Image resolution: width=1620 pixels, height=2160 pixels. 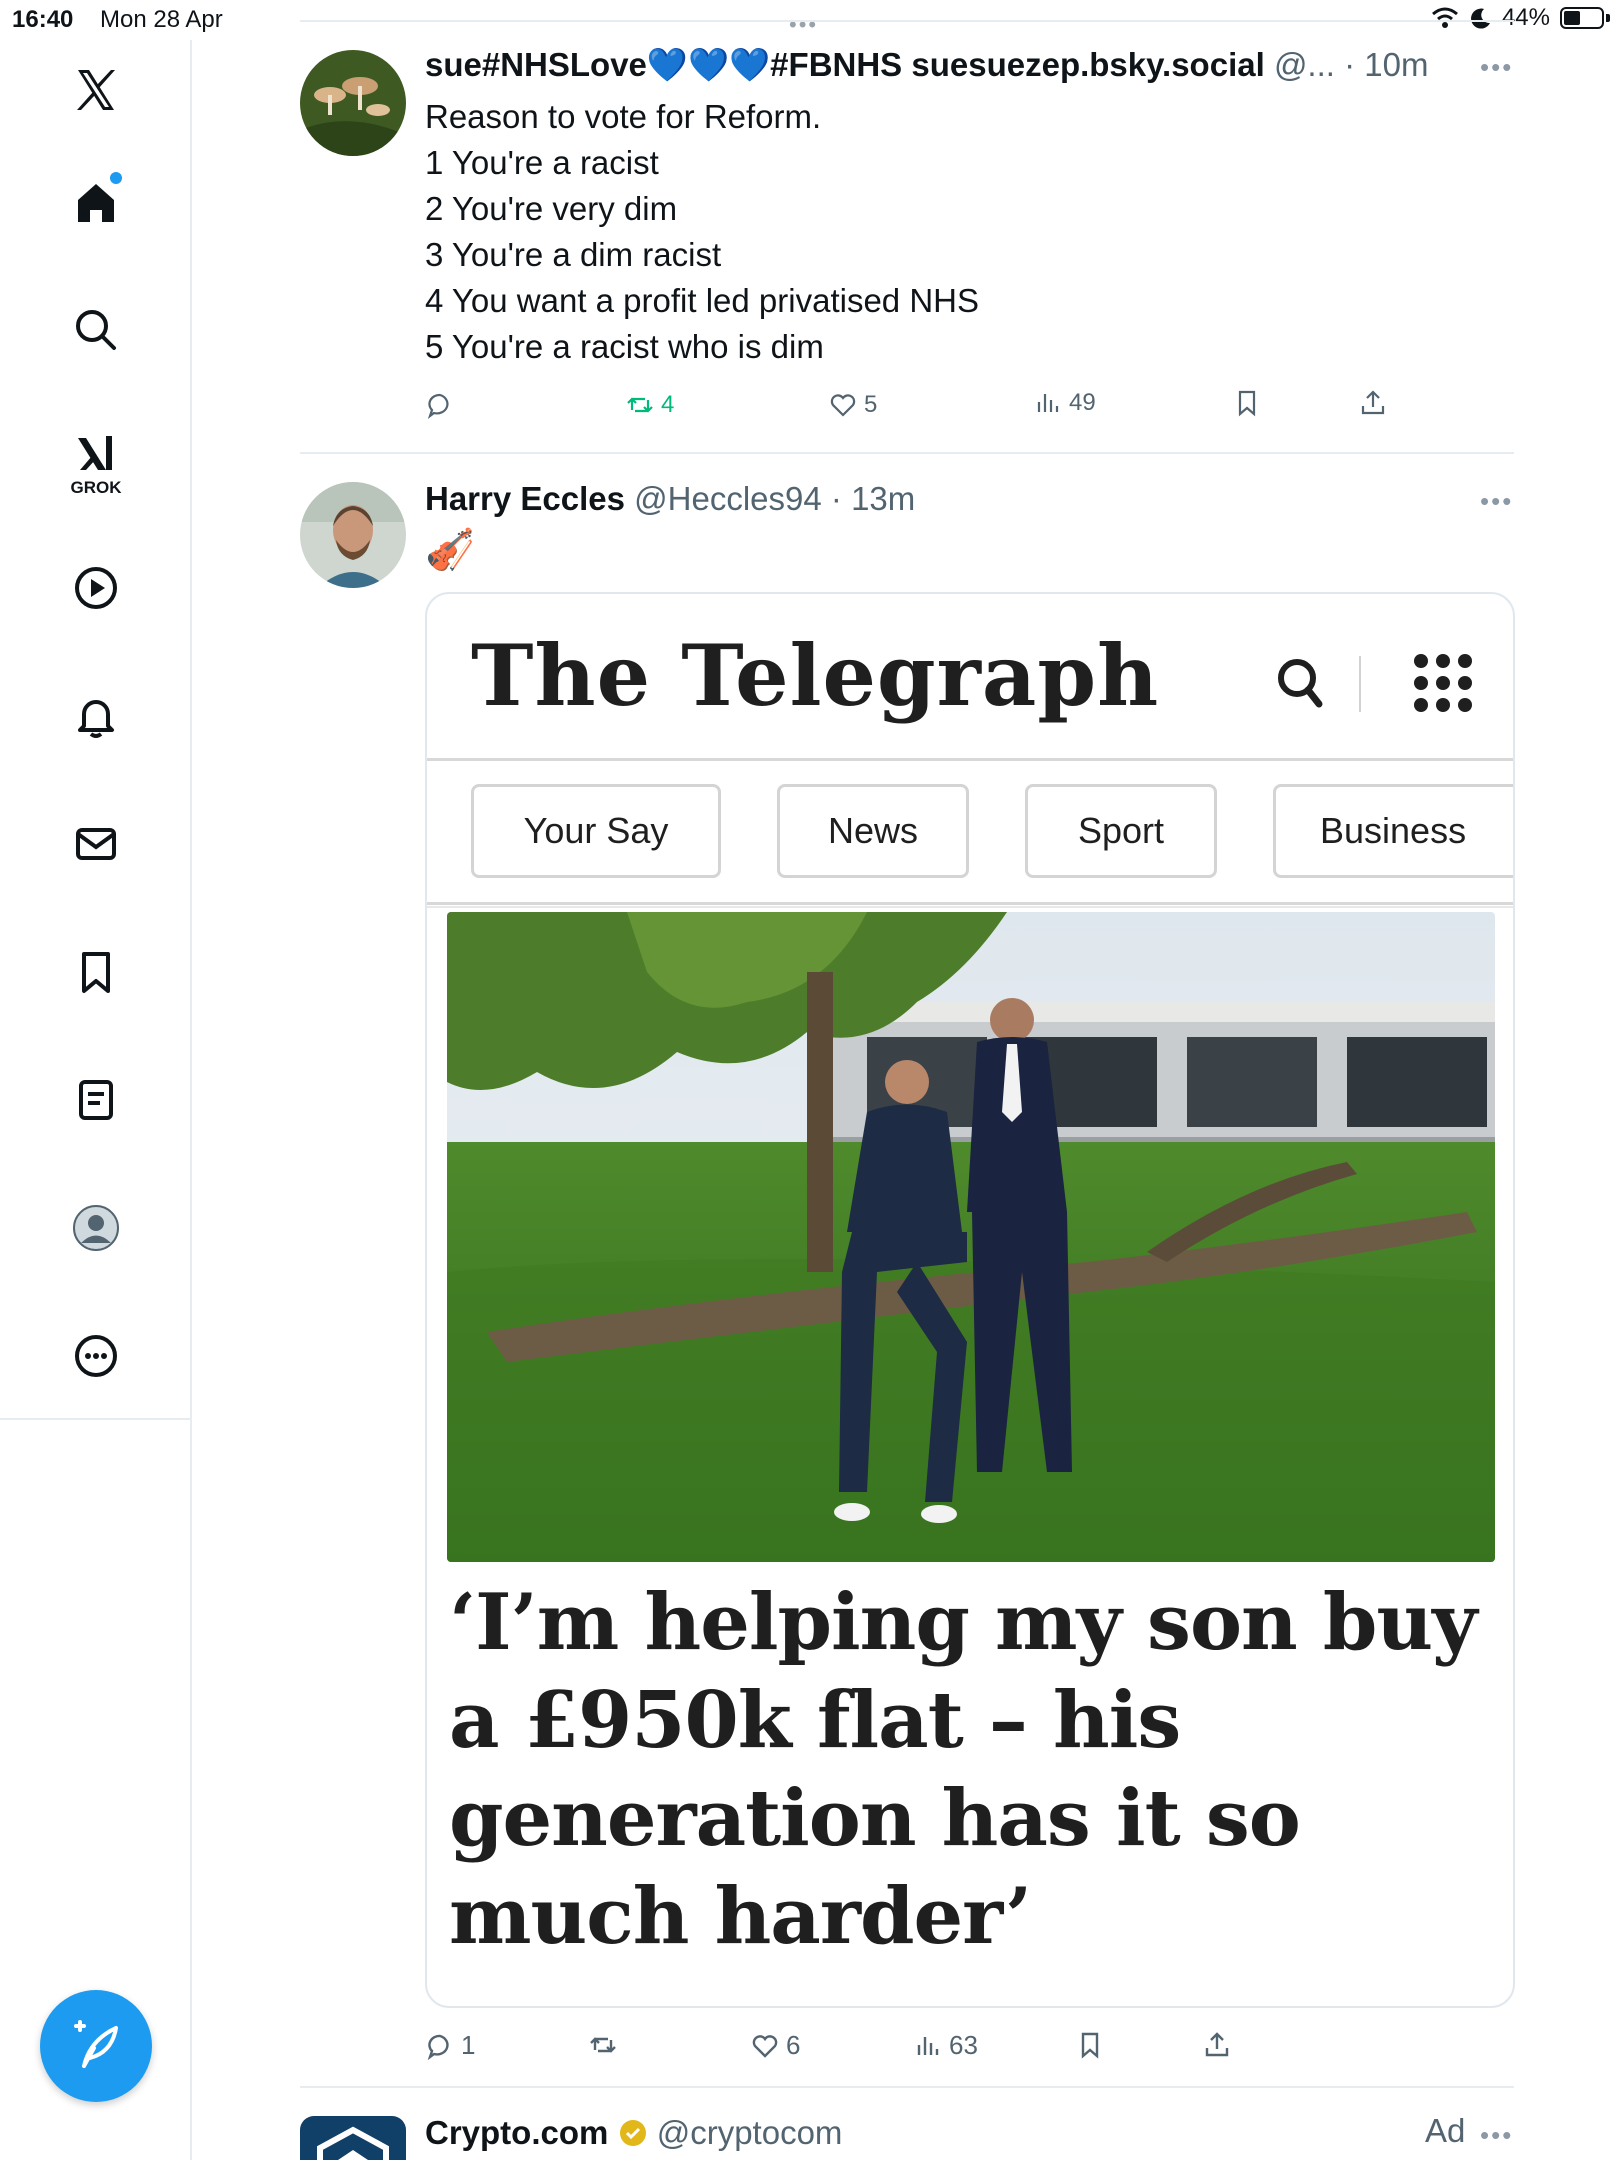 I want to click on author-name: Harry Eccles, so click(x=525, y=498).